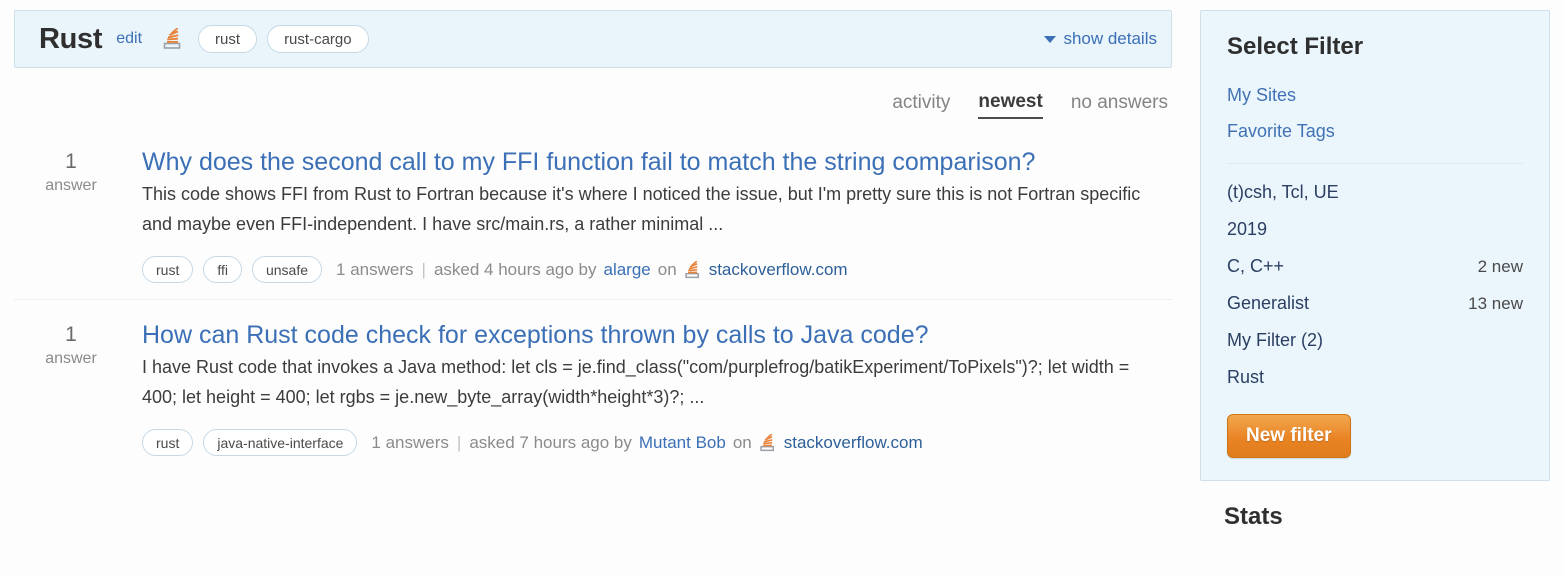 The height and width of the screenshot is (576, 1564). Describe the element at coordinates (287, 269) in the screenshot. I see `question-tag: unsafe` at that location.